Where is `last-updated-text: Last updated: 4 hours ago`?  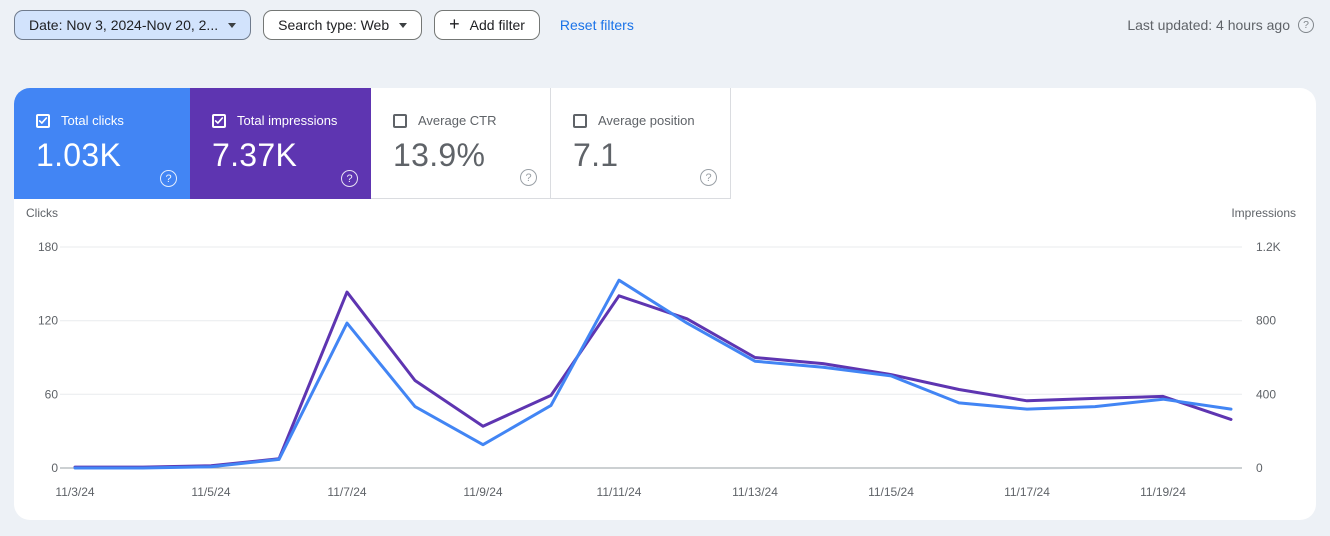
last-updated-text: Last updated: 4 hours ago is located at coordinates (1208, 25).